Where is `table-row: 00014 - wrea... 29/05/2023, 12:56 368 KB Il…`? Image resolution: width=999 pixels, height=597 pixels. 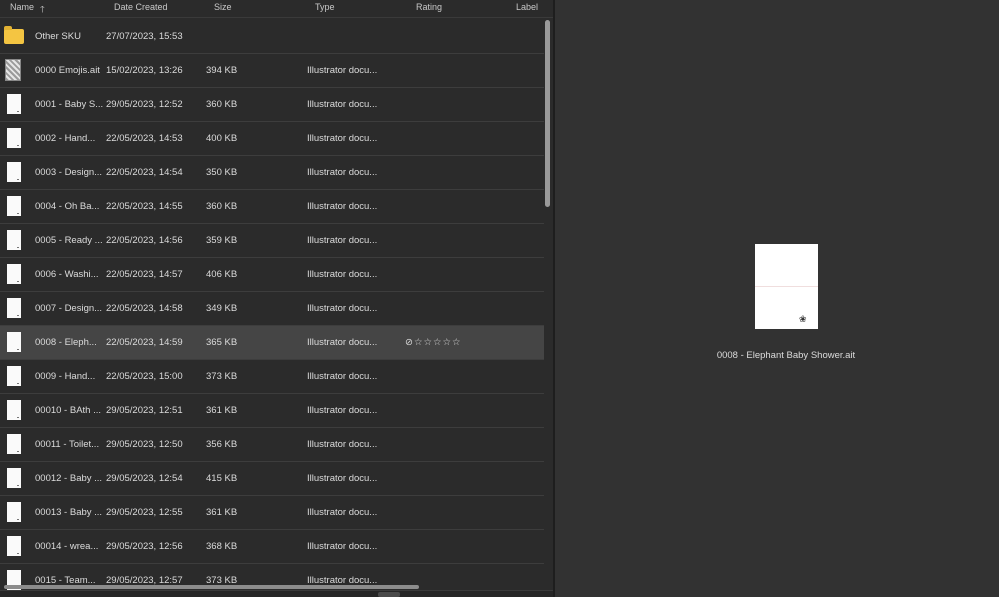
table-row: 00014 - wrea... 29/05/2023, 12:56 368 KB Il… is located at coordinates (272, 547).